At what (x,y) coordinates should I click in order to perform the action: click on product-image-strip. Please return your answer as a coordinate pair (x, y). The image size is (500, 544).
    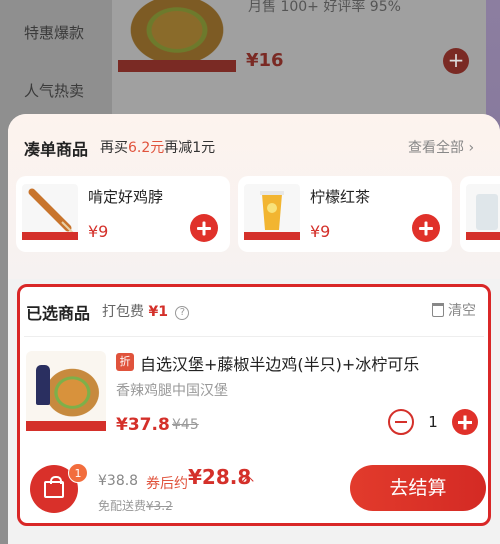
    Looking at the image, I should click on (66, 426).